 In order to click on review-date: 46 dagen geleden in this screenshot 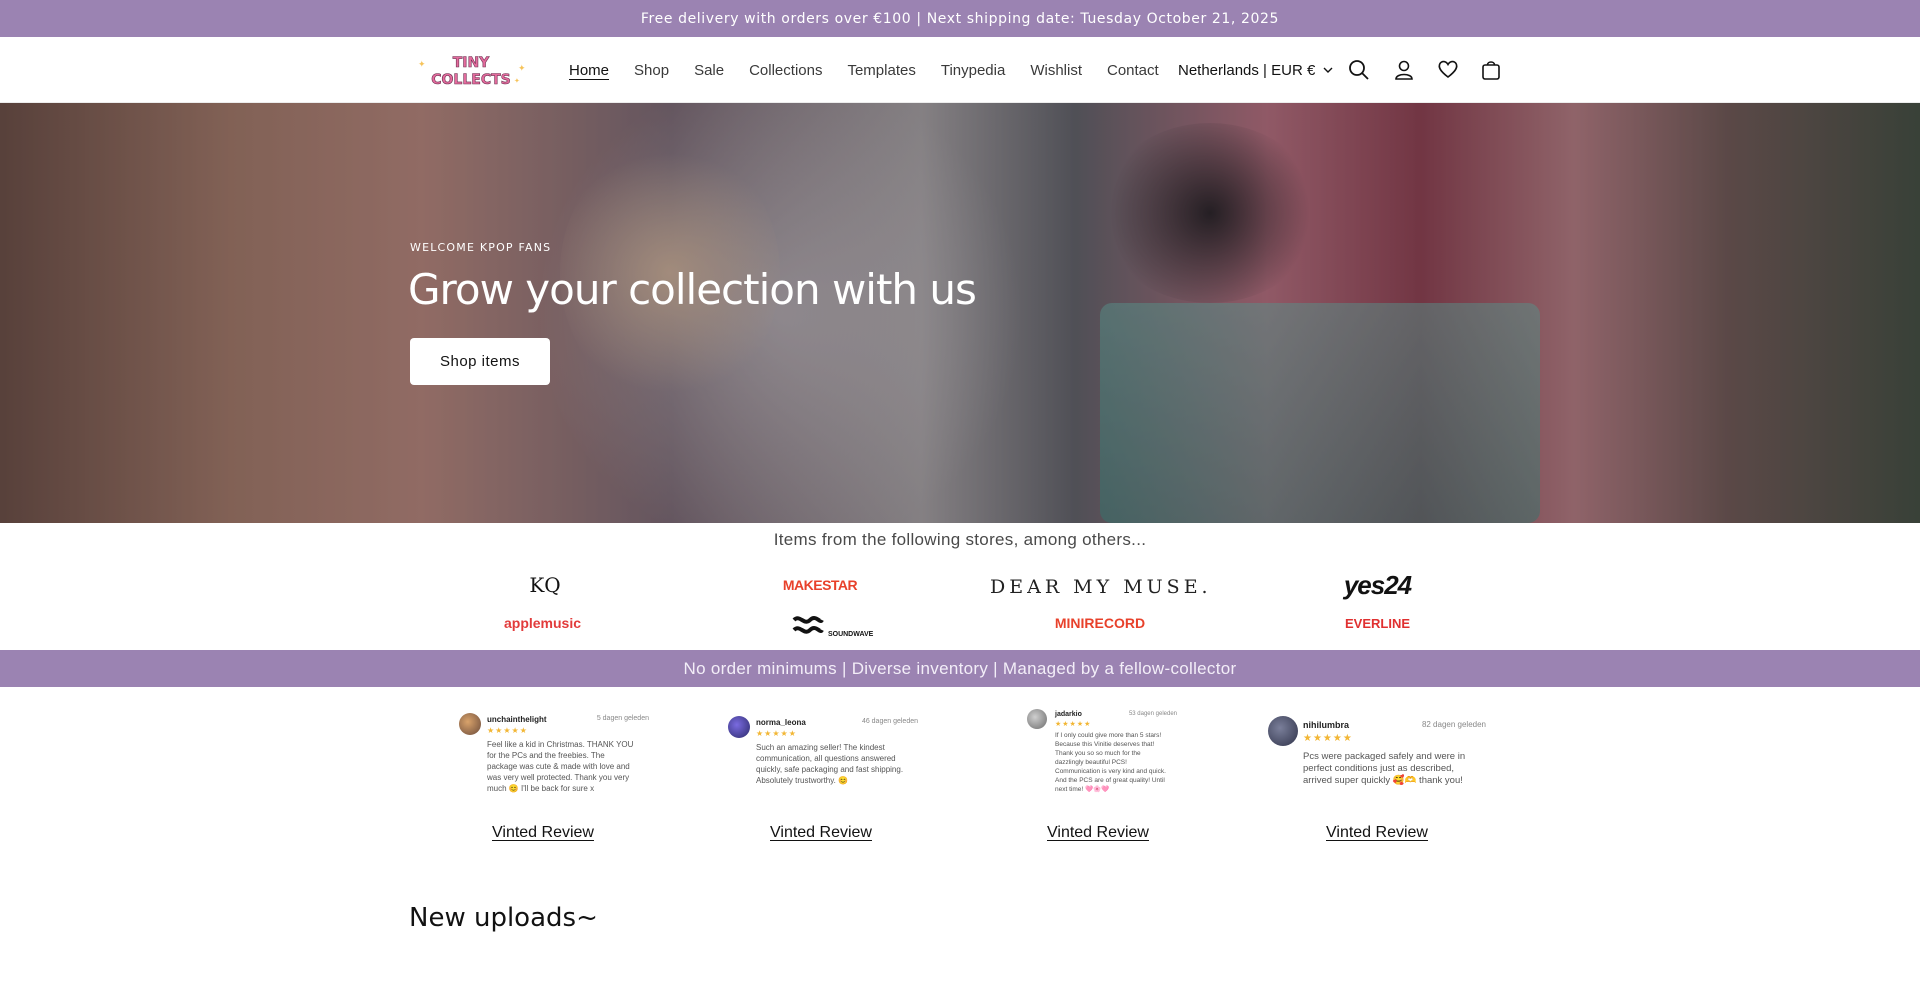, I will do `click(889, 721)`.